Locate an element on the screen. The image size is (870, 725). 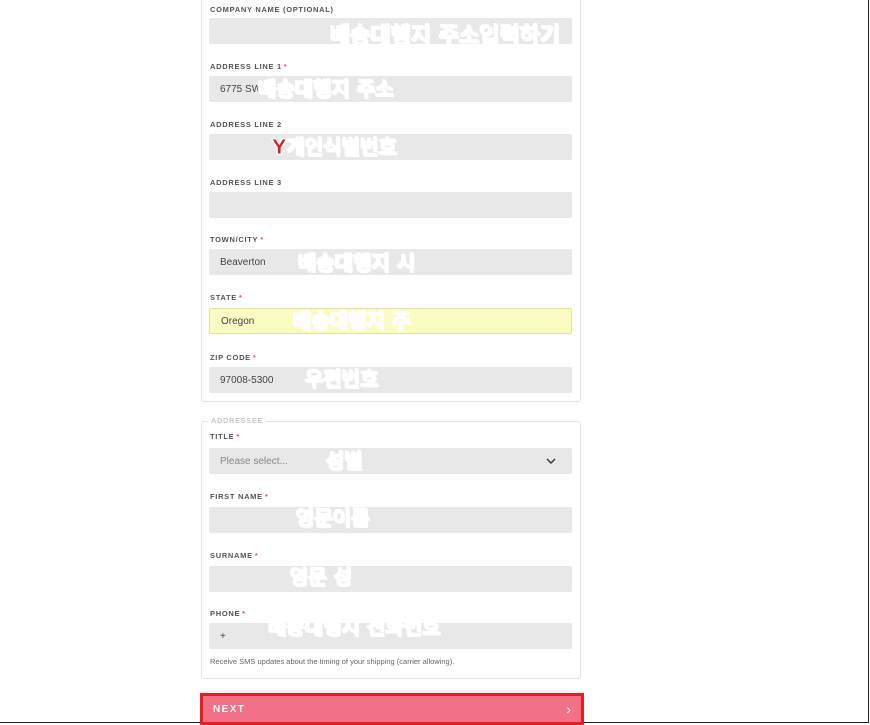
annotation-city: 배송대행지 시 is located at coordinates (356, 263).